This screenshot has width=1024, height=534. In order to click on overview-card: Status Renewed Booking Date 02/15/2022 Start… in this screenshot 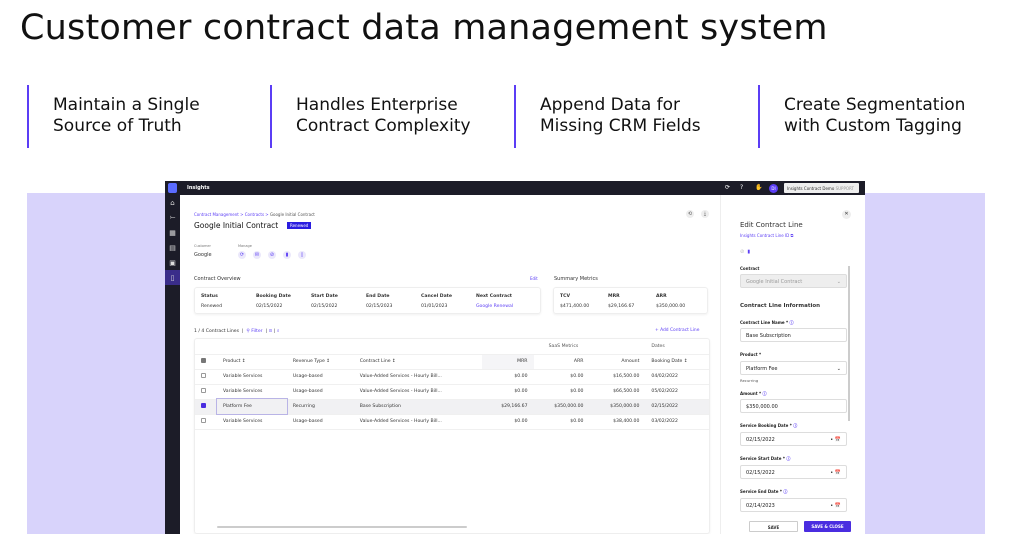, I will do `click(367, 300)`.